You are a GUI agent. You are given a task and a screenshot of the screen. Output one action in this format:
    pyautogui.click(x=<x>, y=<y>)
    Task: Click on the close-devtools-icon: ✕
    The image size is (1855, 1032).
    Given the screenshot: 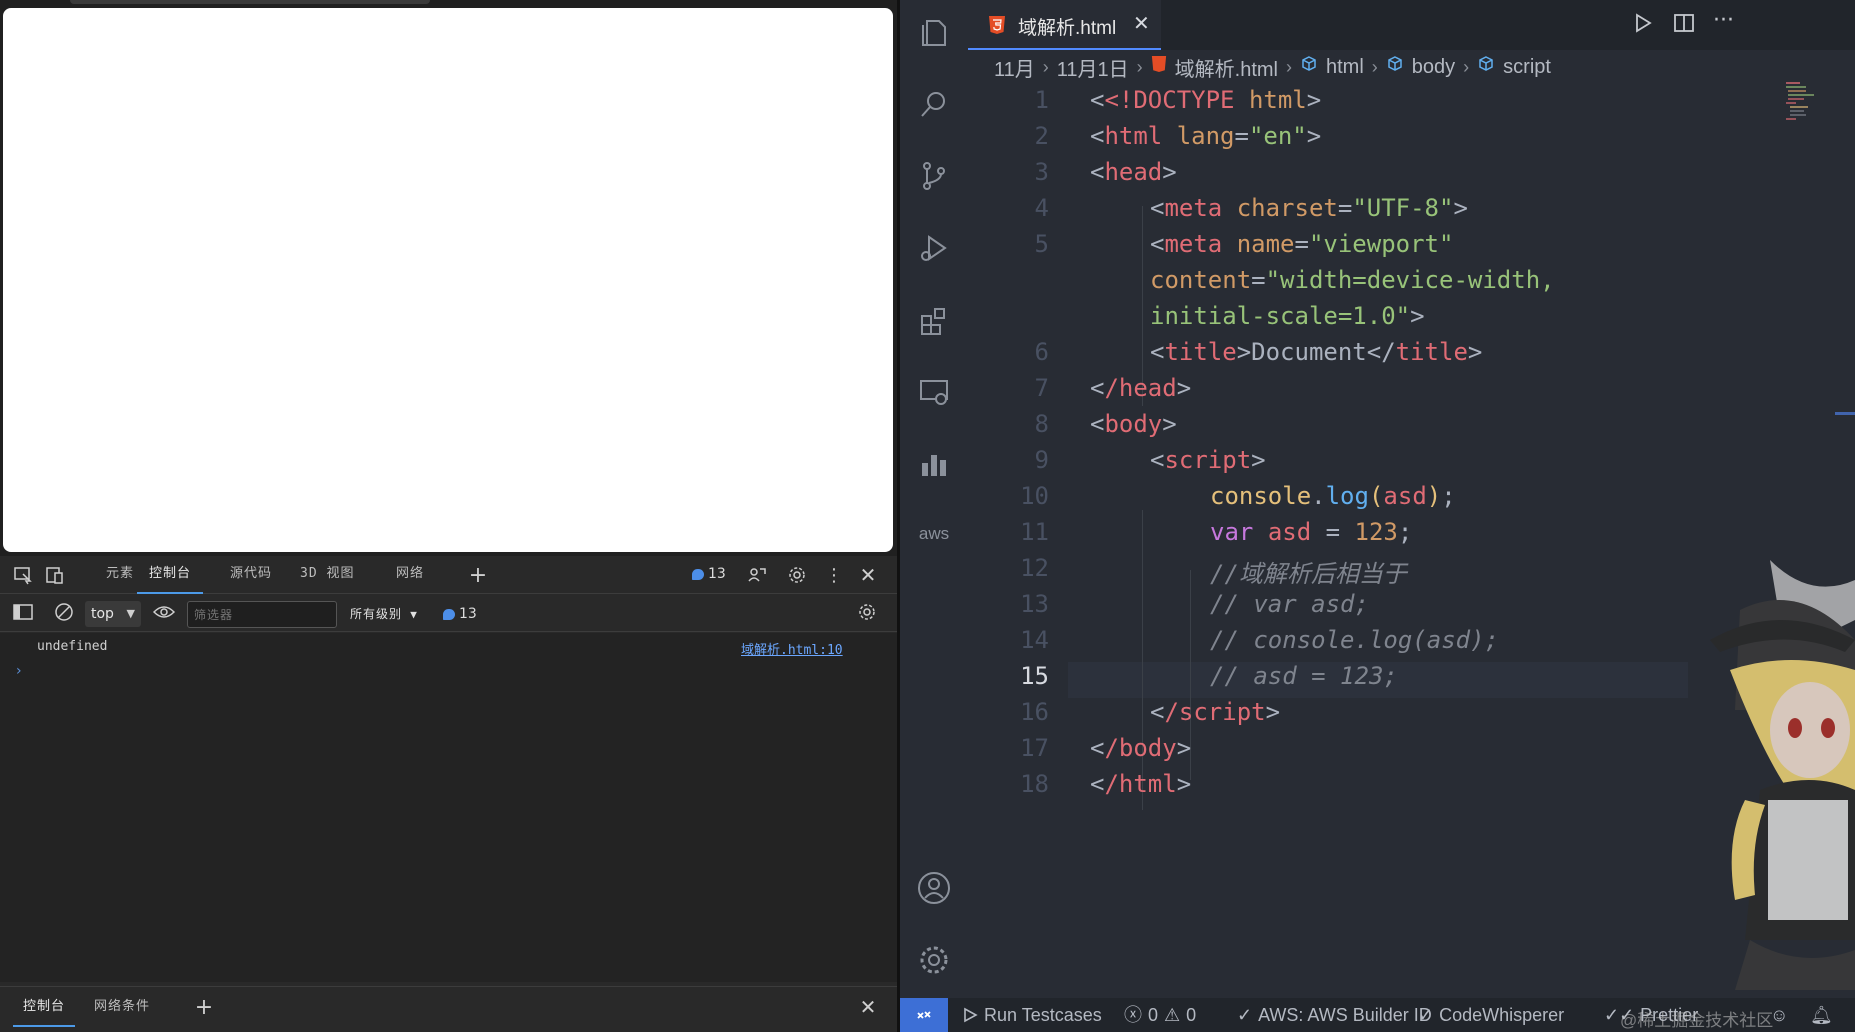 What is the action you would take?
    pyautogui.click(x=868, y=575)
    